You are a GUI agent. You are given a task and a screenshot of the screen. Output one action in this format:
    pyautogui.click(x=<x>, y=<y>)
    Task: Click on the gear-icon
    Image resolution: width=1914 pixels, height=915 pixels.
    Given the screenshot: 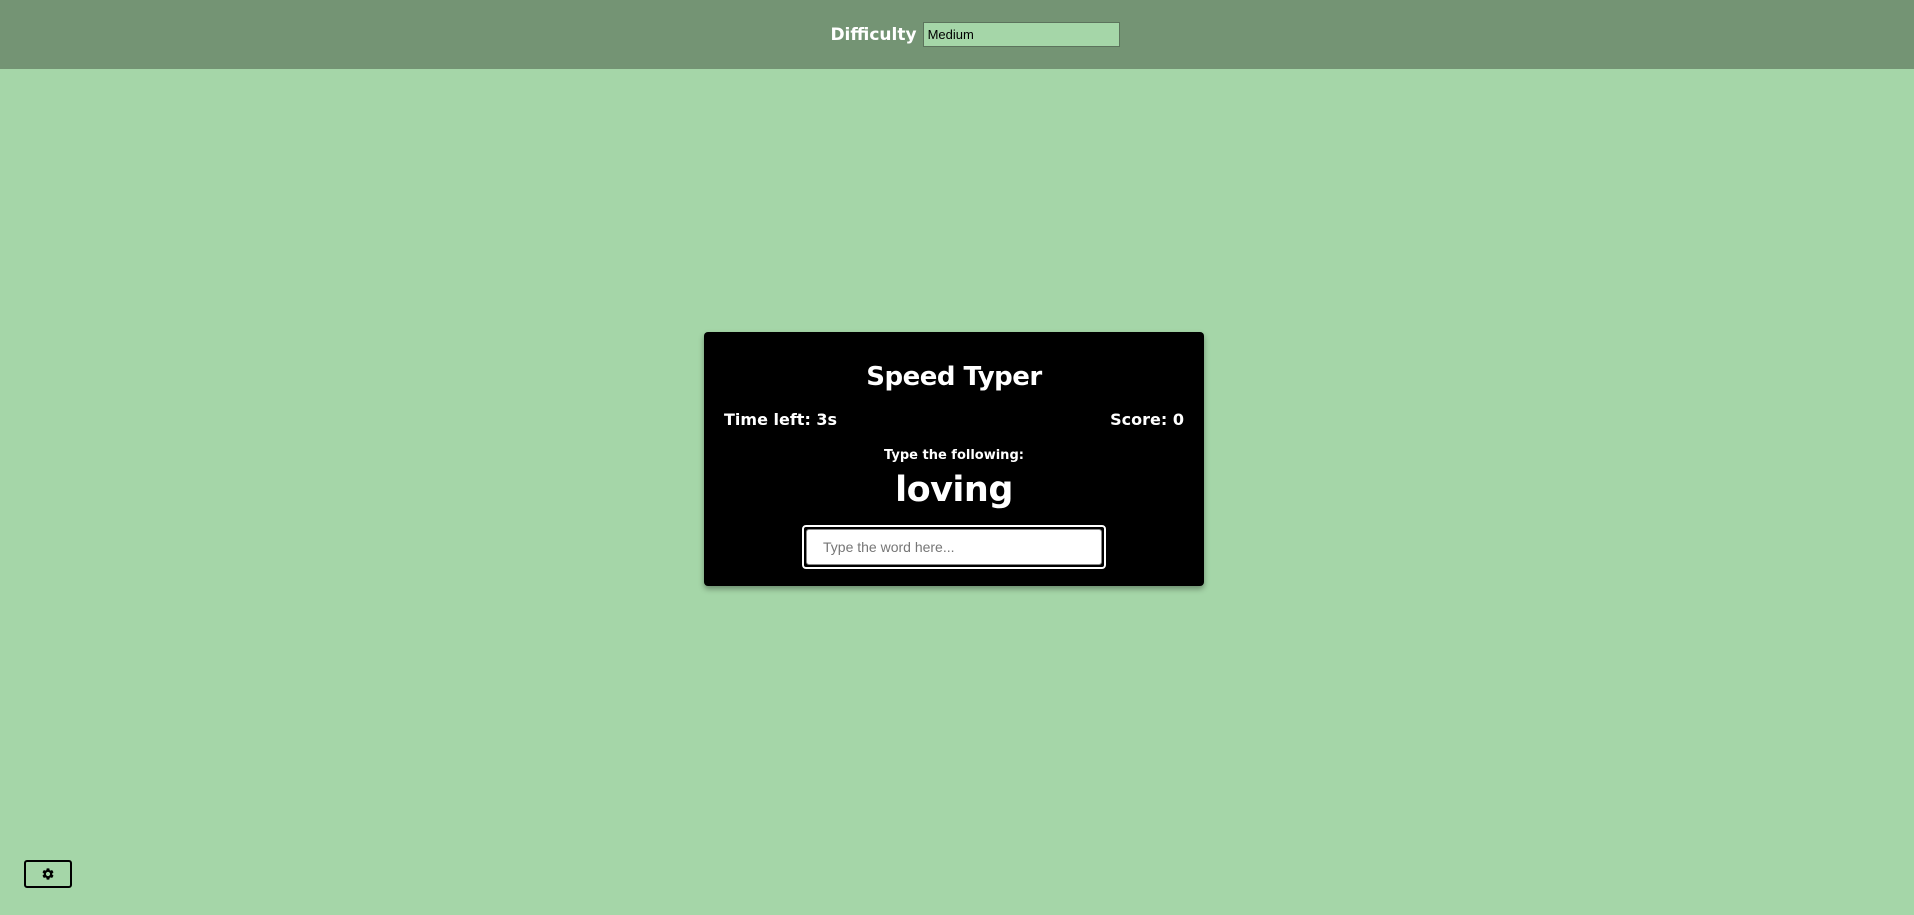 What is the action you would take?
    pyautogui.click(x=48, y=874)
    